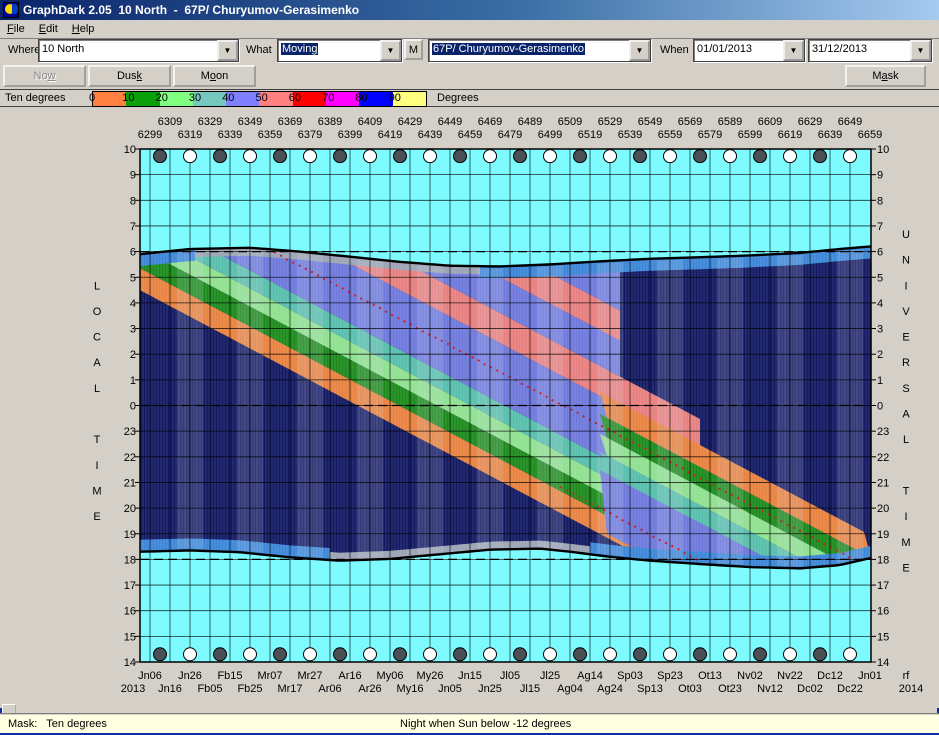  Describe the element at coordinates (486, 724) in the screenshot. I see `status-night-text: Night when Sun below -12 degrees` at that location.